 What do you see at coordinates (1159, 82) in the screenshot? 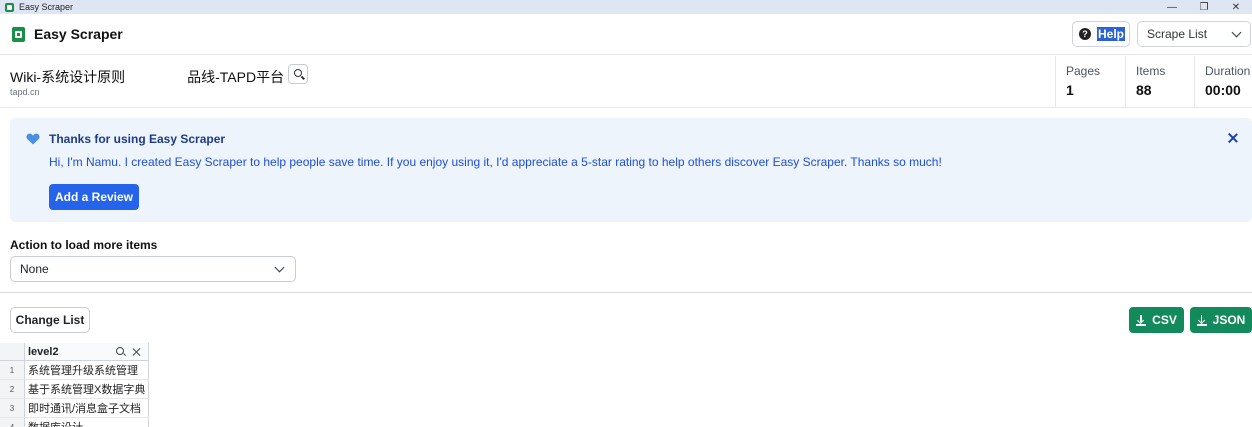
I see `stat-items: Items 88` at bounding box center [1159, 82].